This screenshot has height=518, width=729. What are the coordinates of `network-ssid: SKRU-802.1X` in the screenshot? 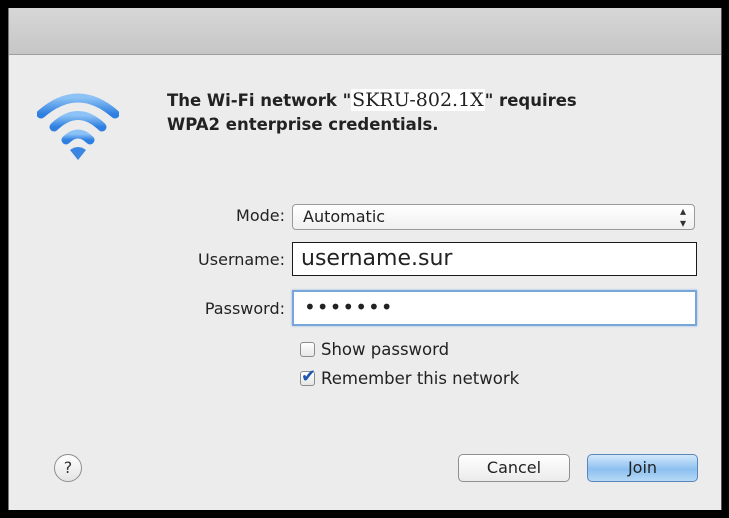 It's located at (418, 100).